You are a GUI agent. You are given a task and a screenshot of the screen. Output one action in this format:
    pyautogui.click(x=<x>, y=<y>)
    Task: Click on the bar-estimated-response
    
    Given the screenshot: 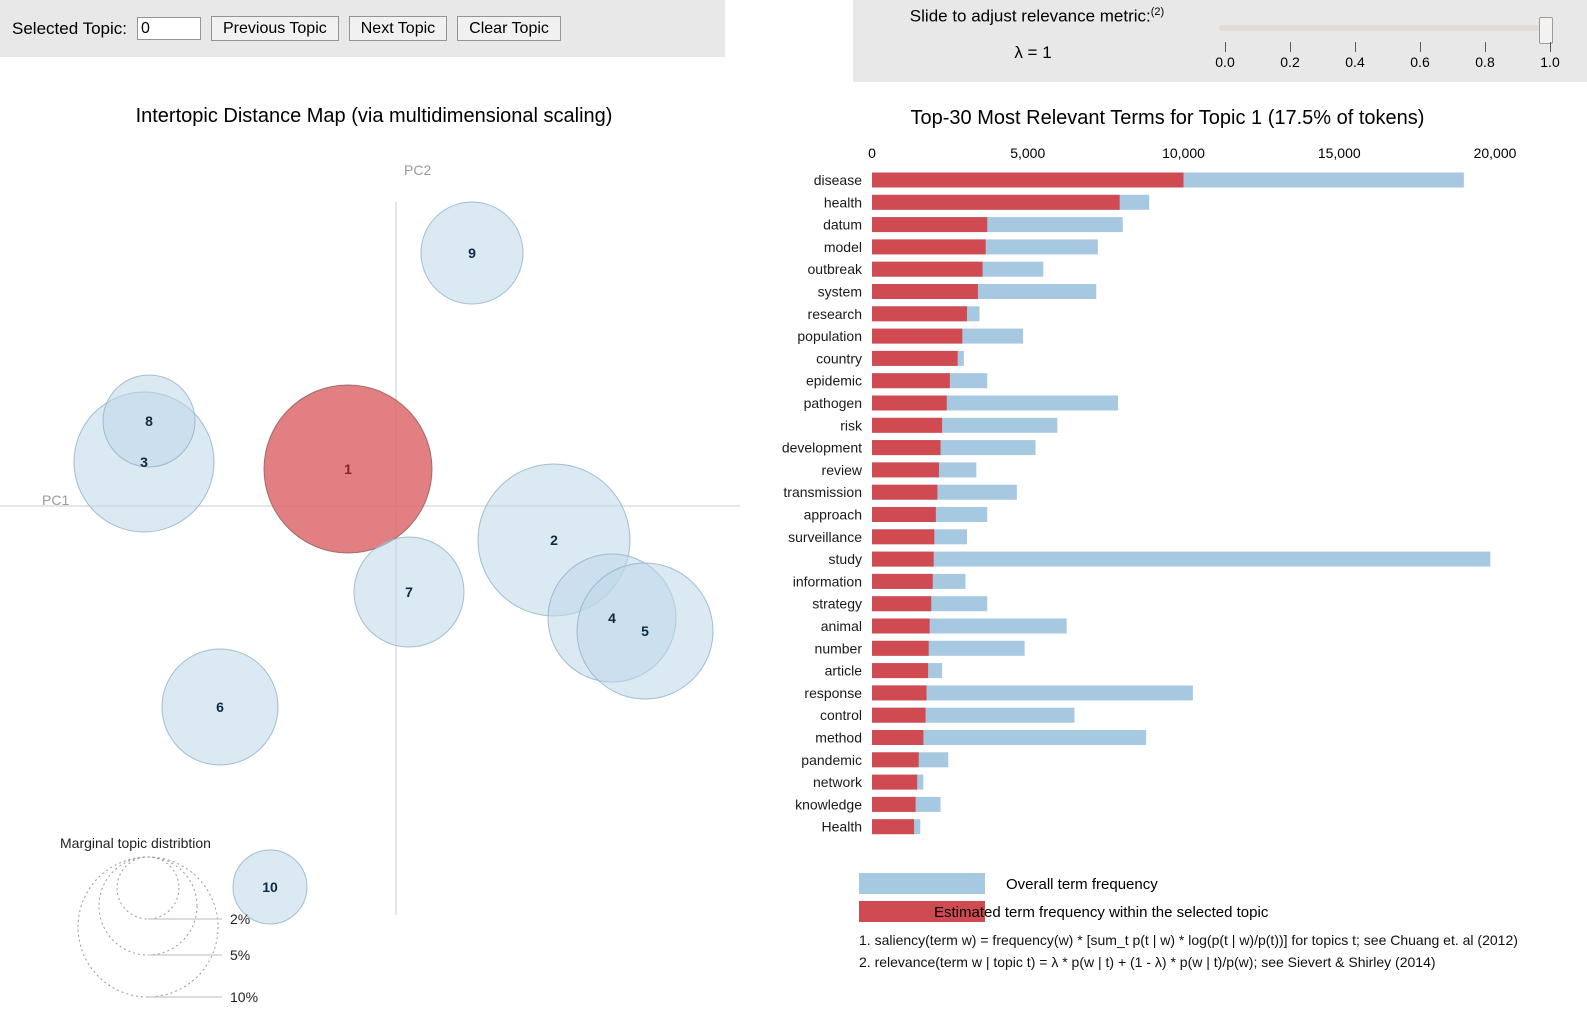 What is the action you would take?
    pyautogui.click(x=899, y=693)
    